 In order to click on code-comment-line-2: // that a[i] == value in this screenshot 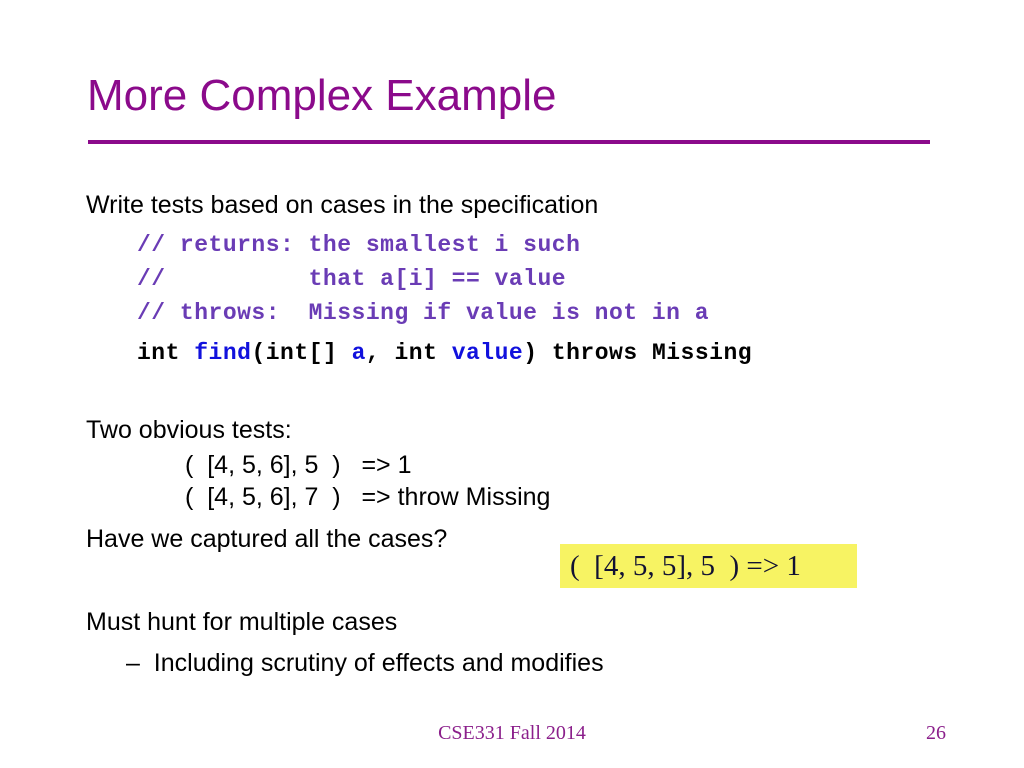, I will do `click(352, 279)`.